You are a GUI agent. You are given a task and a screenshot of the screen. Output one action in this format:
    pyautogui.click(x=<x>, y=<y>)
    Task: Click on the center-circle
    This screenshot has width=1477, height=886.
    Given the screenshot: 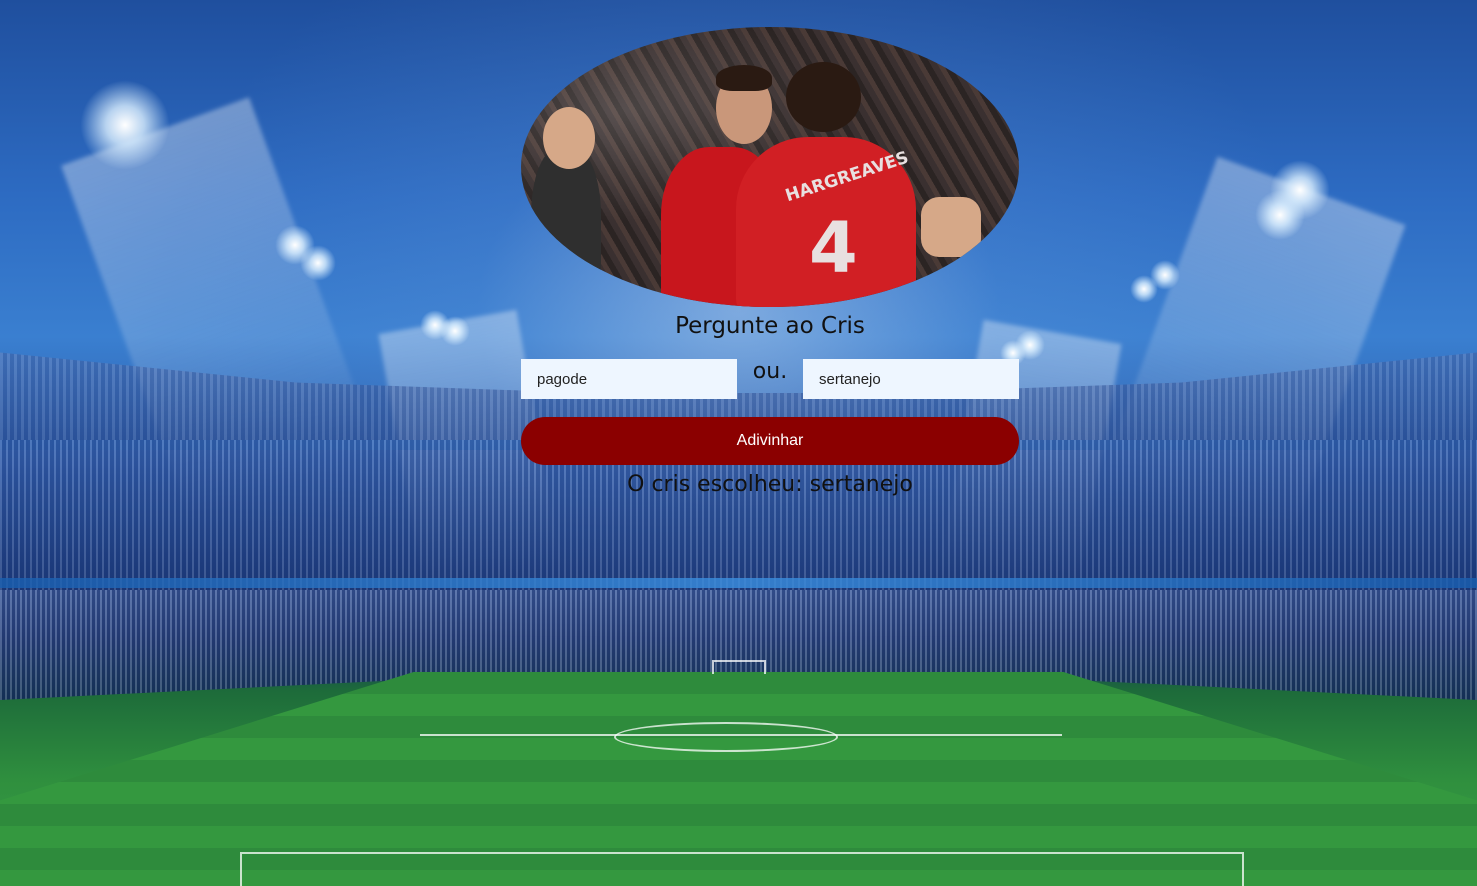 What is the action you would take?
    pyautogui.click(x=726, y=737)
    